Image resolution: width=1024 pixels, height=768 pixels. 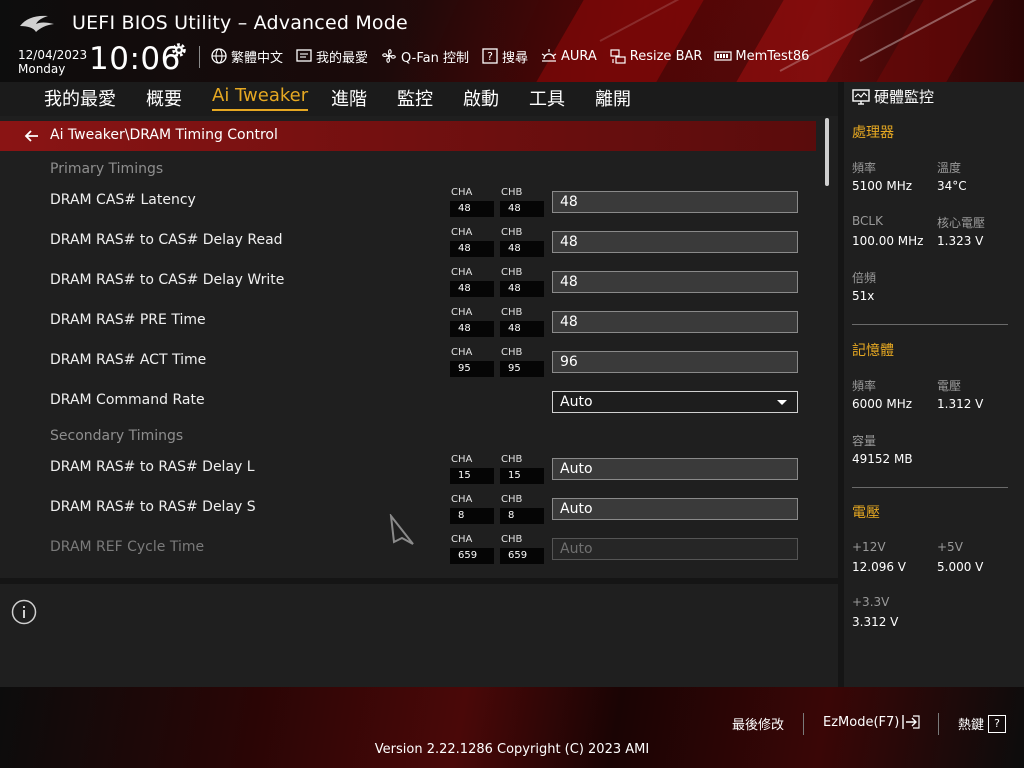 What do you see at coordinates (666, 56) in the screenshot?
I see `resize-bar-label: Resize BAR` at bounding box center [666, 56].